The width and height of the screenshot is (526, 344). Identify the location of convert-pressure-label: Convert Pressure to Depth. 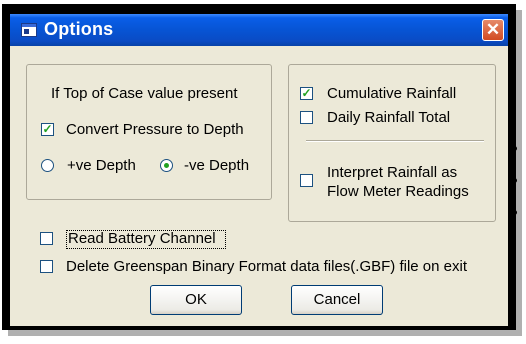
(155, 129).